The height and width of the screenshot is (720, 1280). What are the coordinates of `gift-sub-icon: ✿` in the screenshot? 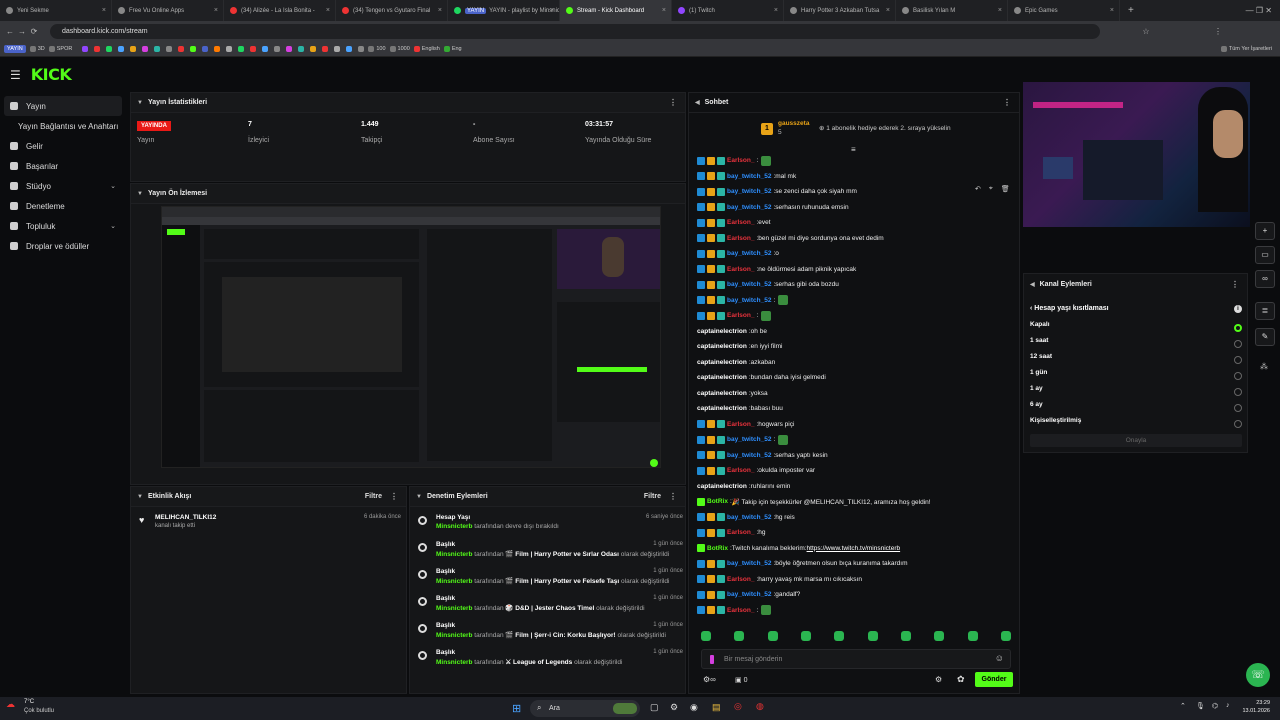 It's located at (961, 679).